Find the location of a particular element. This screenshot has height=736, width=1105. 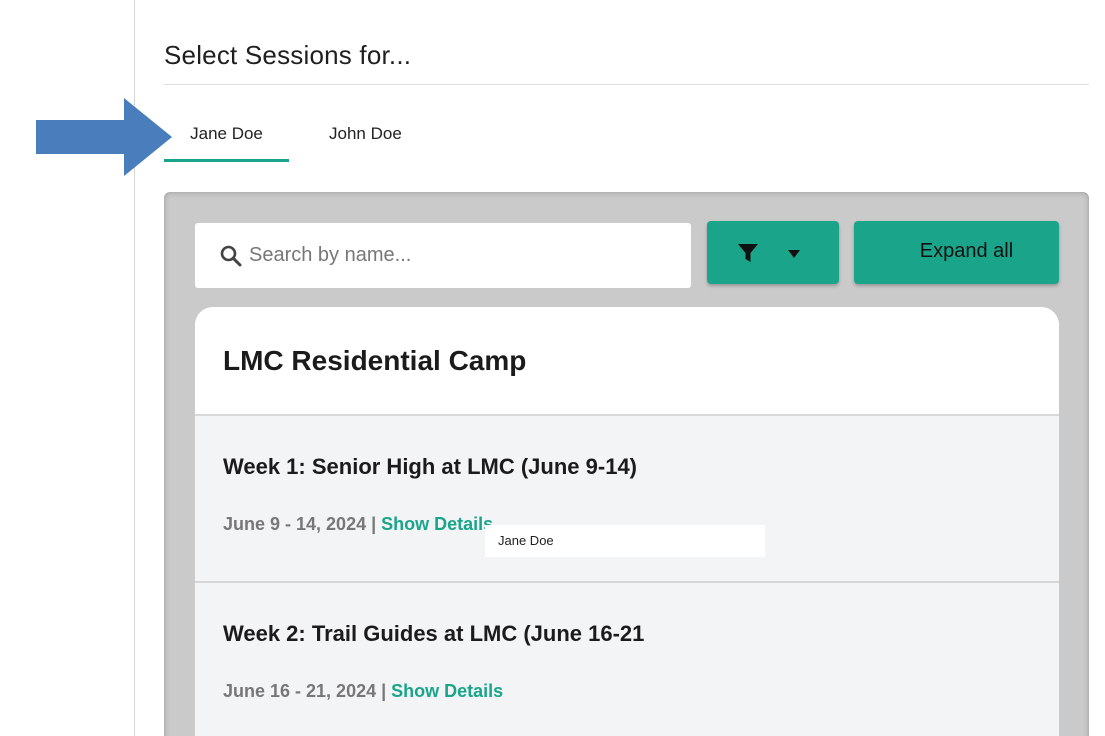

search-input is located at coordinates (459, 255).